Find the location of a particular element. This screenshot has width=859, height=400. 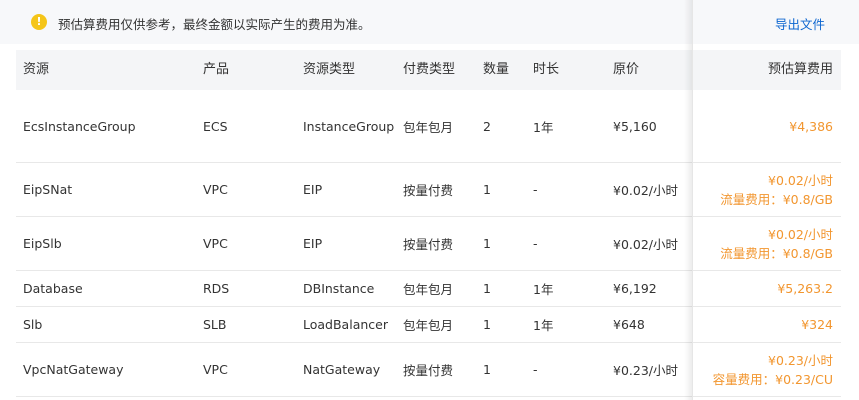

cell-product: RDS is located at coordinates (216, 288).